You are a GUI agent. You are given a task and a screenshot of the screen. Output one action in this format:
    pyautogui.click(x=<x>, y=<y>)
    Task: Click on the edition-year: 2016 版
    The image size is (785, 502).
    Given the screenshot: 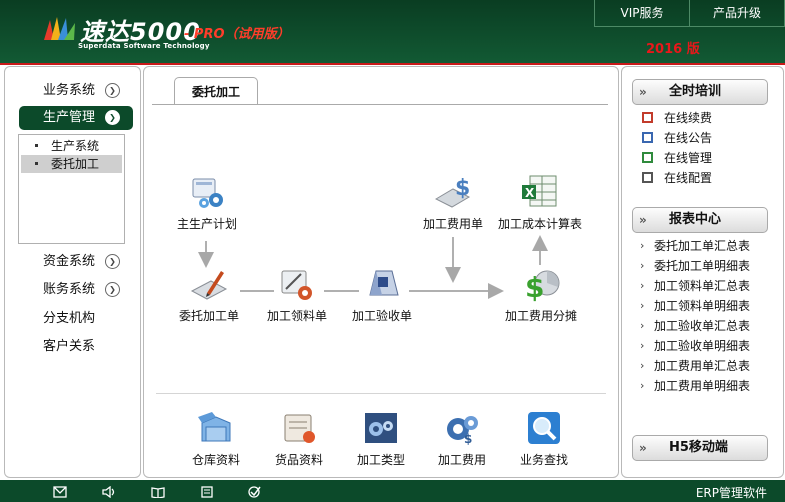 What is the action you would take?
    pyautogui.click(x=673, y=49)
    